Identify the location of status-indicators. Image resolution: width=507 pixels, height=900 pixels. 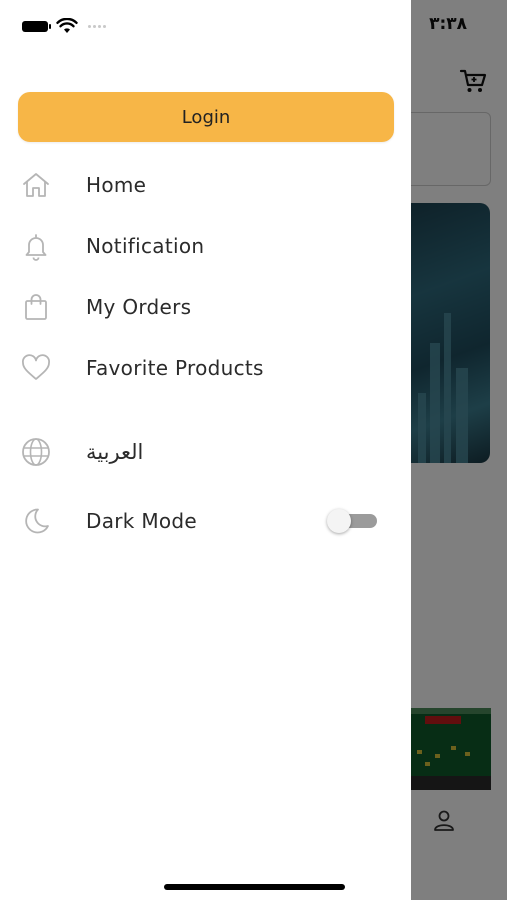
(64, 26).